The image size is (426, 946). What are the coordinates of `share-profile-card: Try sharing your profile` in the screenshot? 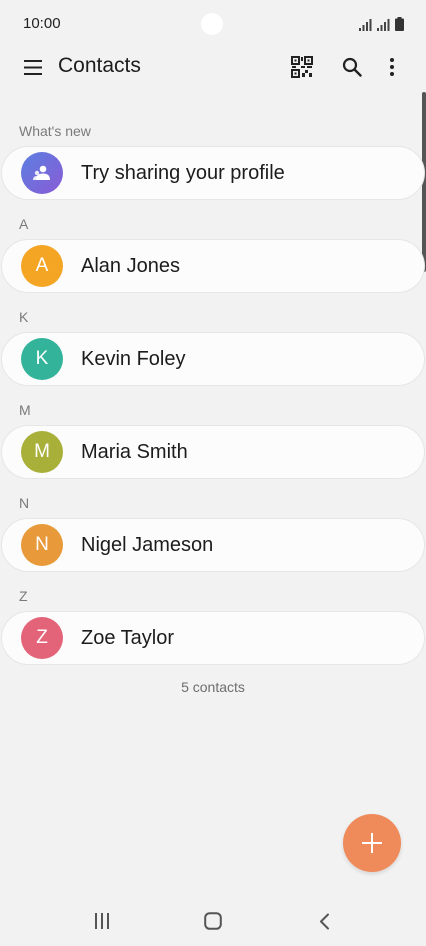 It's located at (213, 173).